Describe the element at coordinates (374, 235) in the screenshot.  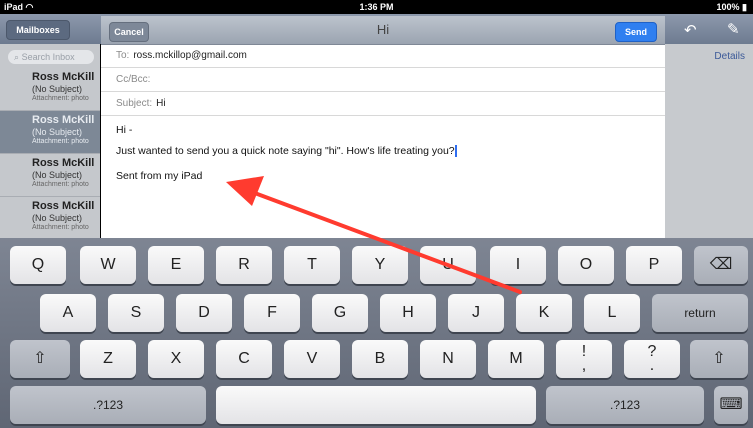
I see `annotation-arrow` at that location.